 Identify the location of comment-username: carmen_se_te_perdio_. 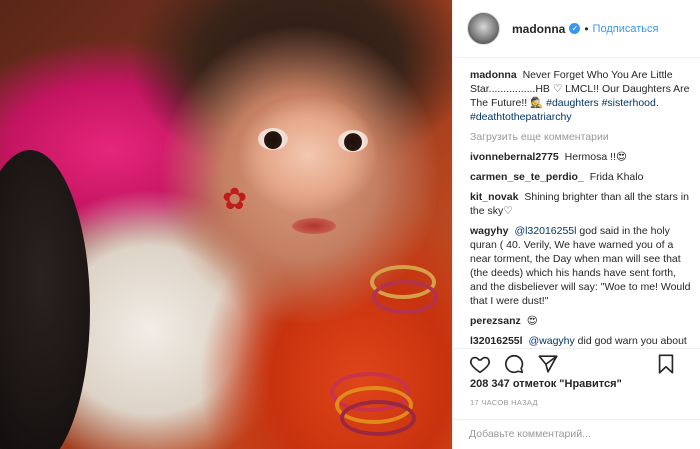
(527, 177).